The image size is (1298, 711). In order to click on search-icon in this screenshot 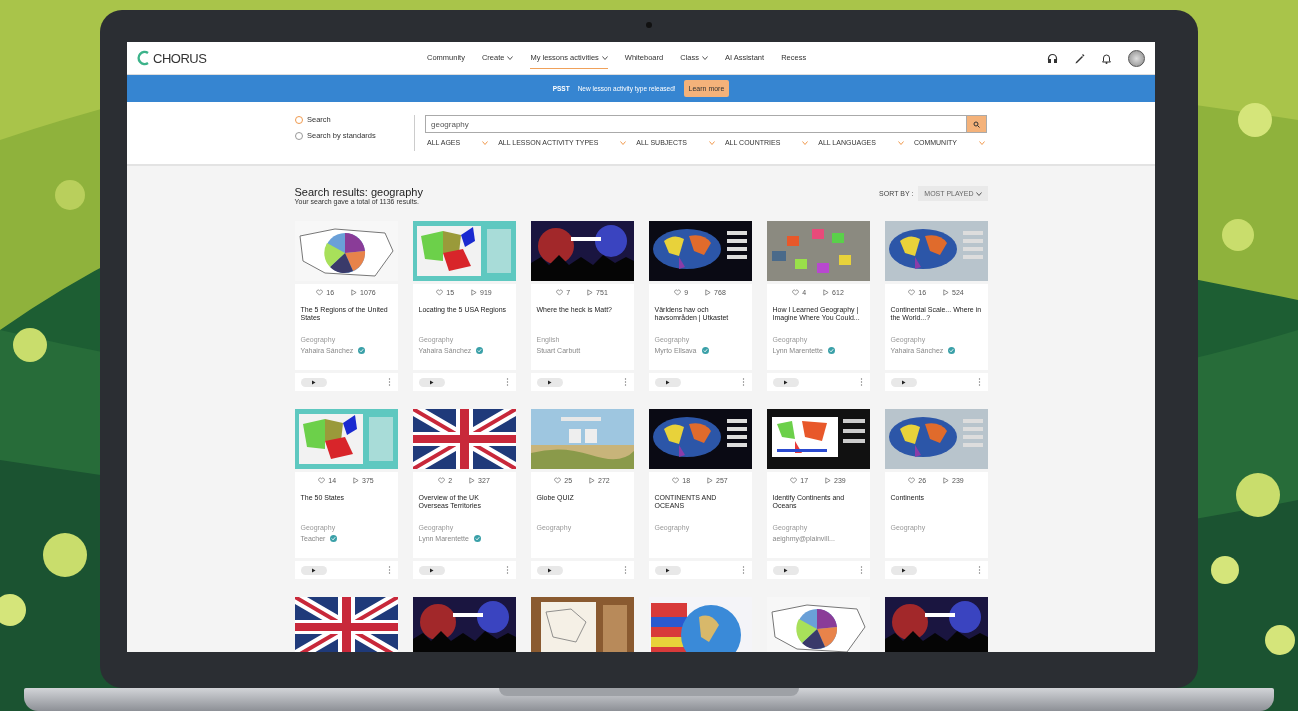, I will do `click(976, 124)`.